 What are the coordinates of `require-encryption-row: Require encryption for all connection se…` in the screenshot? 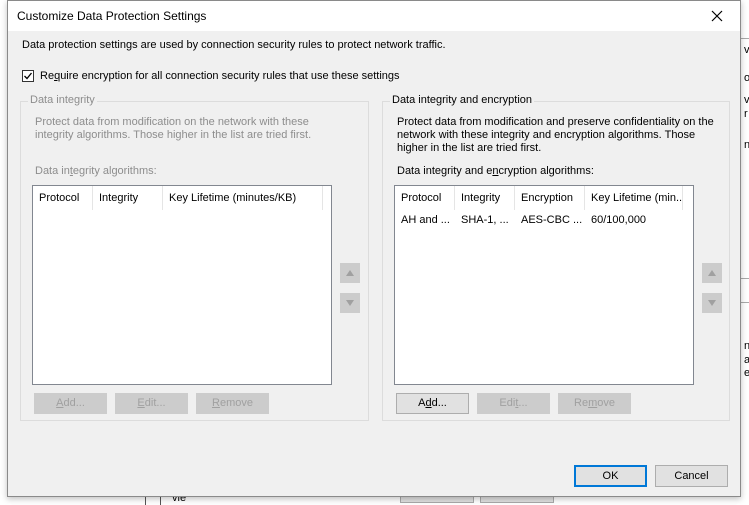 It's located at (211, 76).